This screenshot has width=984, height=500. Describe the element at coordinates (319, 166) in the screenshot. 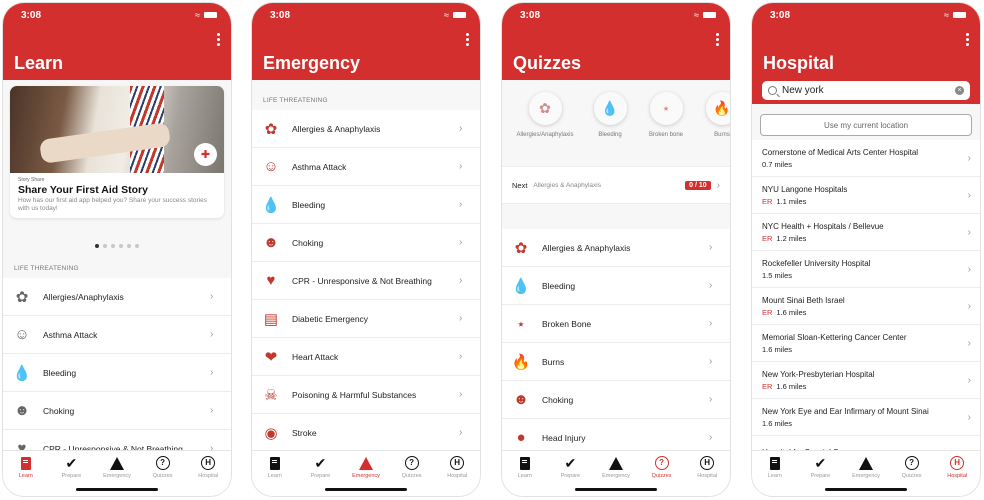

I see `item-label: Asthma Attack` at that location.